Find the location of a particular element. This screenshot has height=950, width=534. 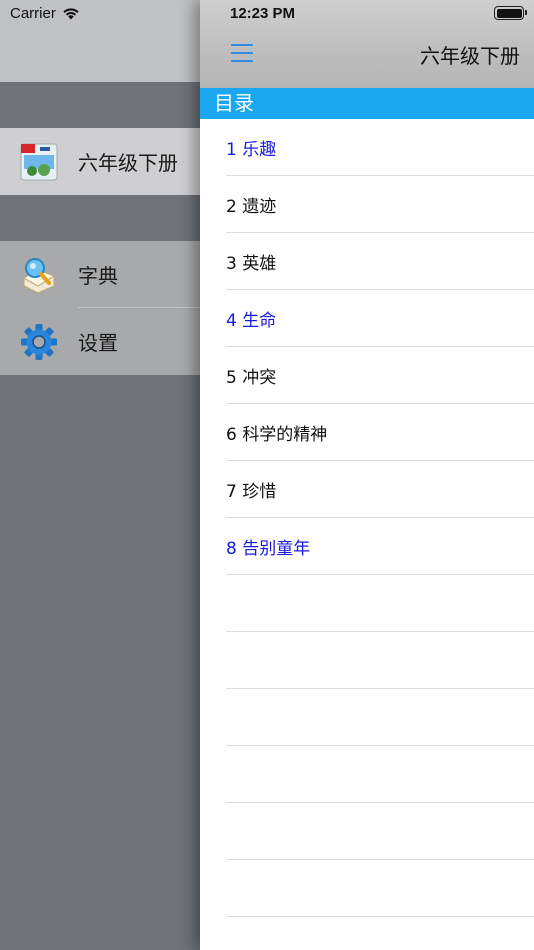

chapter-row: 2 遗迹 is located at coordinates (367, 204).